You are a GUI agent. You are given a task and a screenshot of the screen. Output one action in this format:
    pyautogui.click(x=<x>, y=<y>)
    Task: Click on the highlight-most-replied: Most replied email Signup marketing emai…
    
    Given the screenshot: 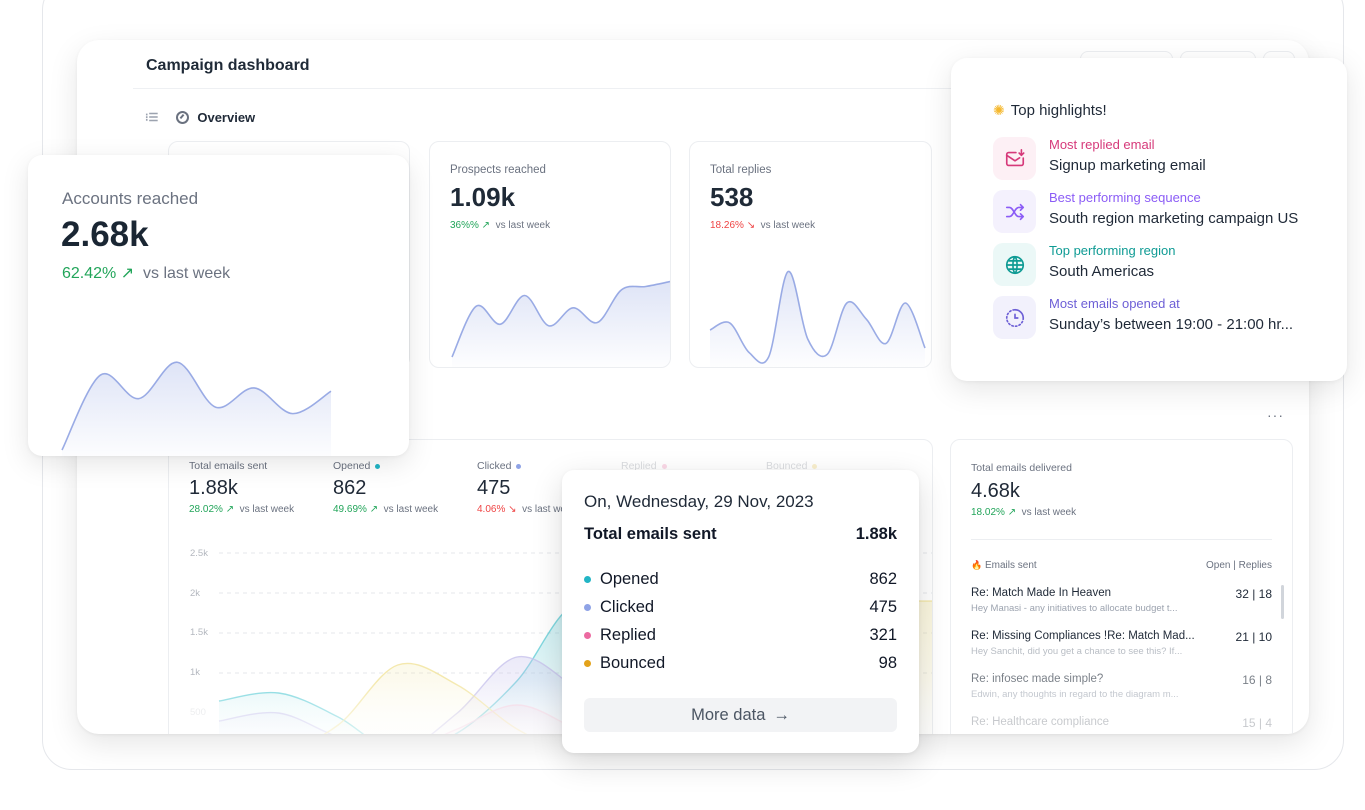 What is the action you would take?
    pyautogui.click(x=1163, y=159)
    